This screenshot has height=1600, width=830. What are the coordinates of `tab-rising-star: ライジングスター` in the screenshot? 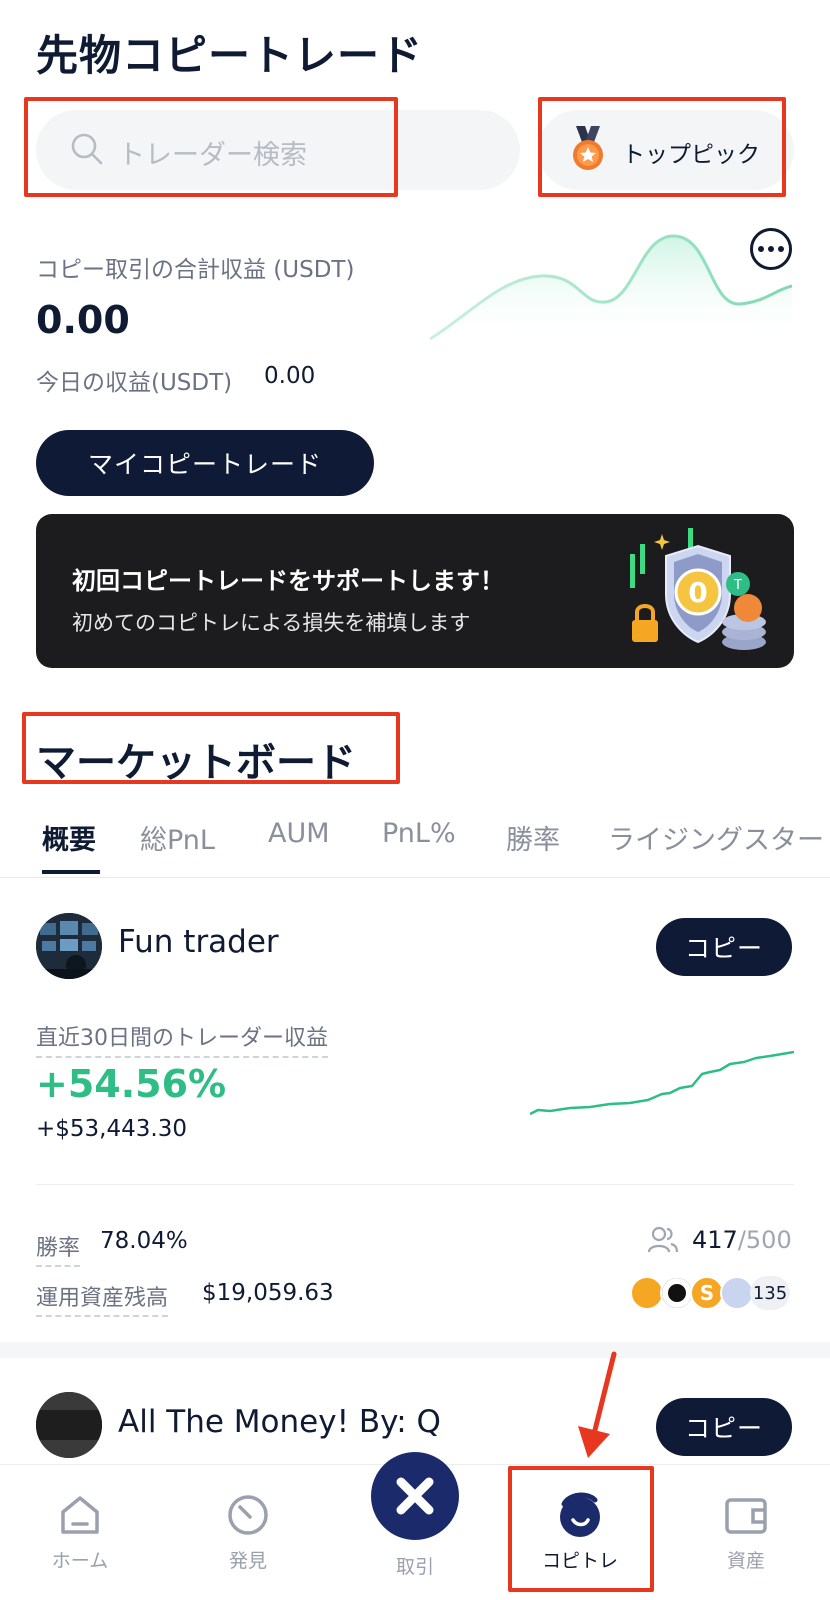 It's located at (716, 837).